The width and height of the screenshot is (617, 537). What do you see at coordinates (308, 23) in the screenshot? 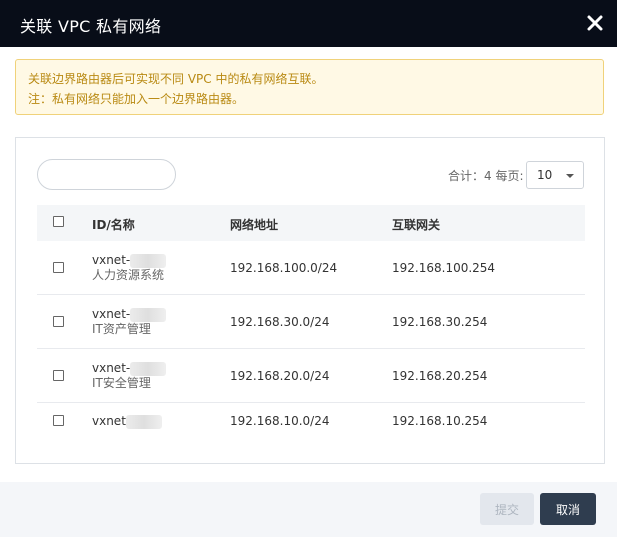
I see `dialog-header: 关联 VPC 私有网络` at bounding box center [308, 23].